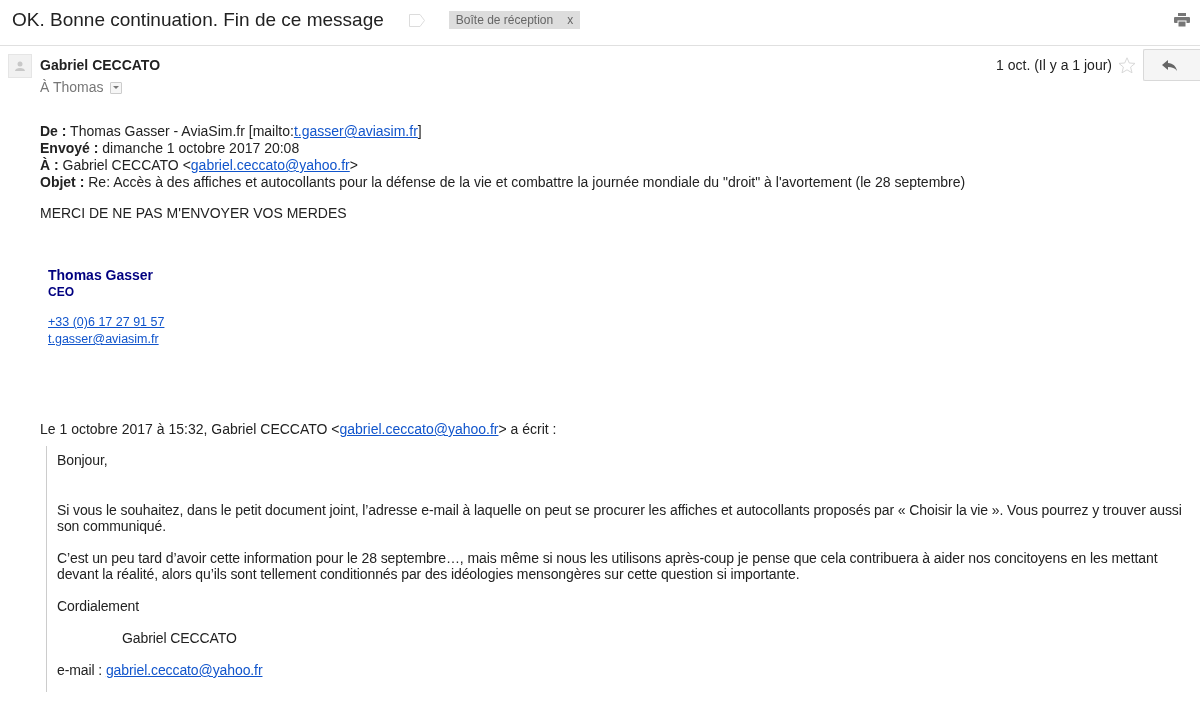 The image size is (1200, 718). What do you see at coordinates (20, 66) in the screenshot?
I see `person-icon` at bounding box center [20, 66].